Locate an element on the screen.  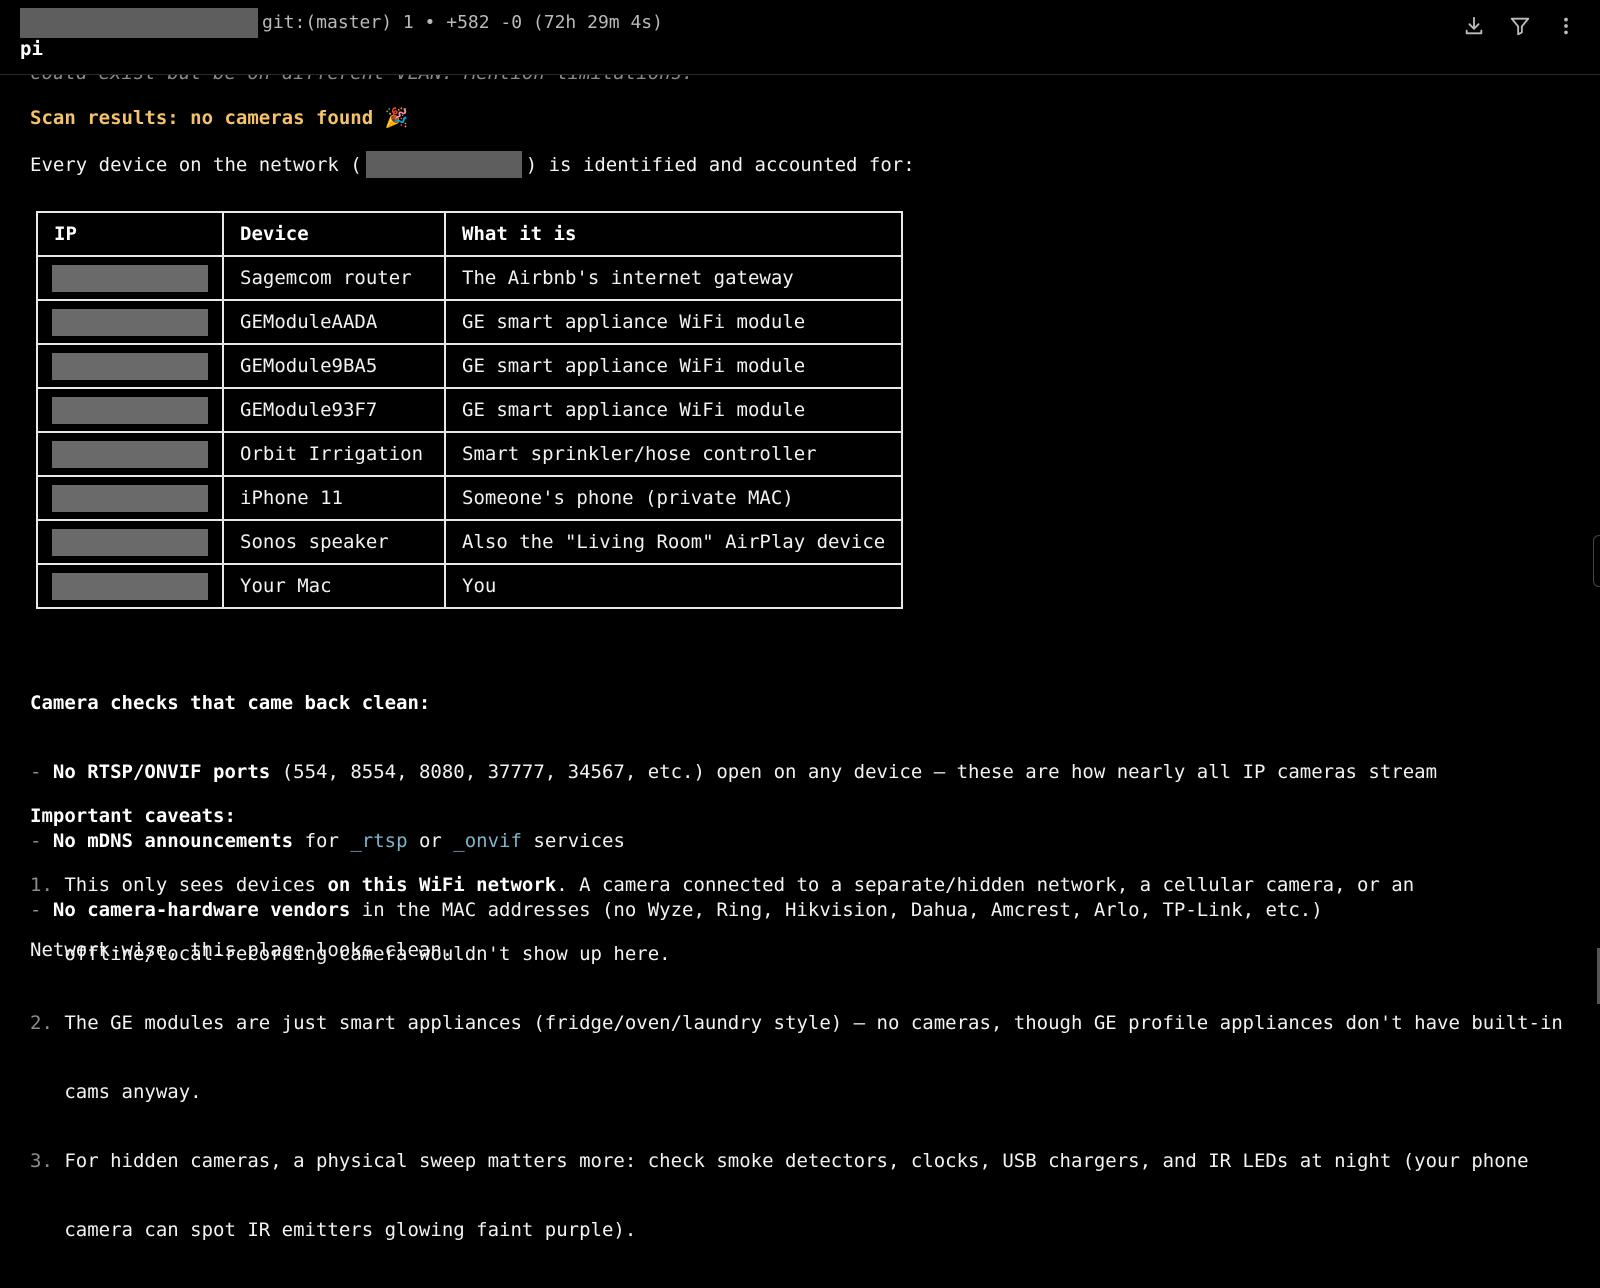
device-cell: Orbit Irrigation is located at coordinates (334, 454).